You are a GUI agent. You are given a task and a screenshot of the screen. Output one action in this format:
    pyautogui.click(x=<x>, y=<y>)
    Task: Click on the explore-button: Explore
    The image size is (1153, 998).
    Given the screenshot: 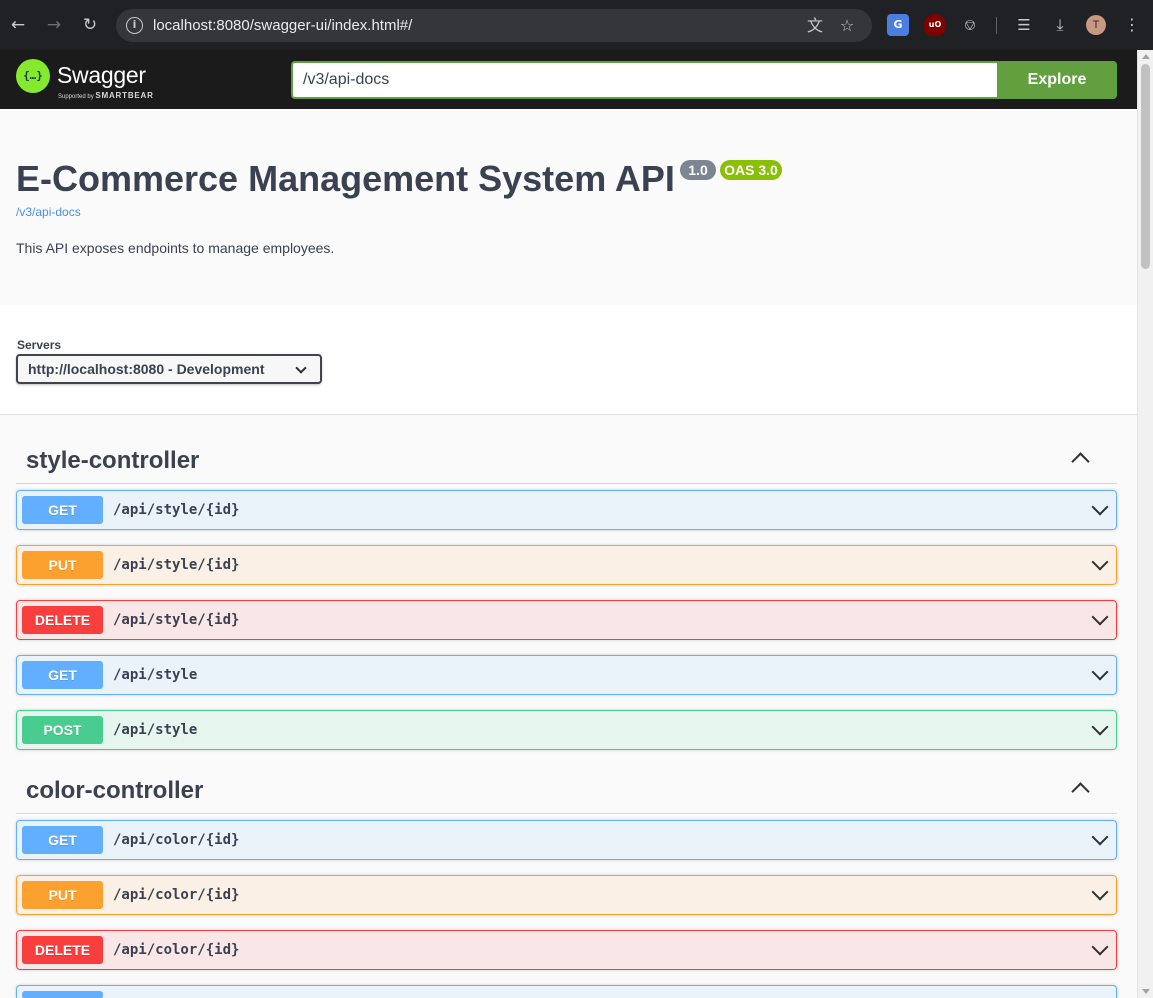 What is the action you would take?
    pyautogui.click(x=1057, y=80)
    